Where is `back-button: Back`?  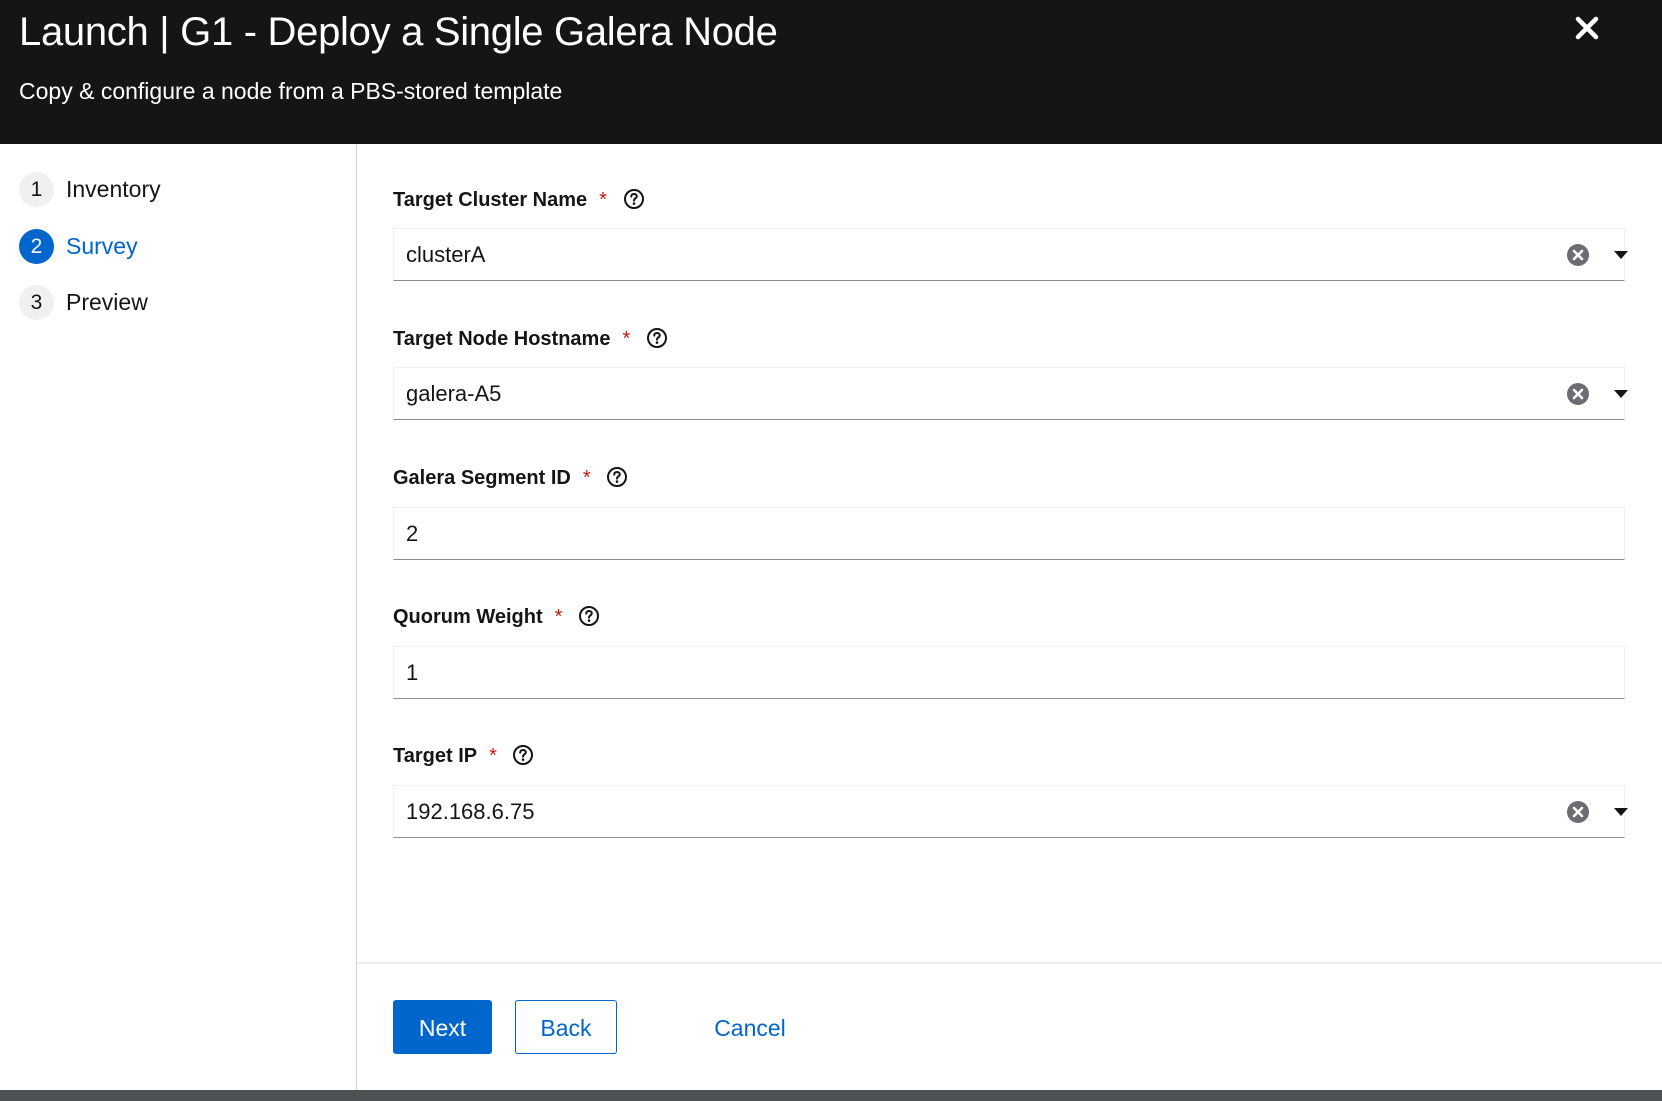 back-button: Back is located at coordinates (566, 1027).